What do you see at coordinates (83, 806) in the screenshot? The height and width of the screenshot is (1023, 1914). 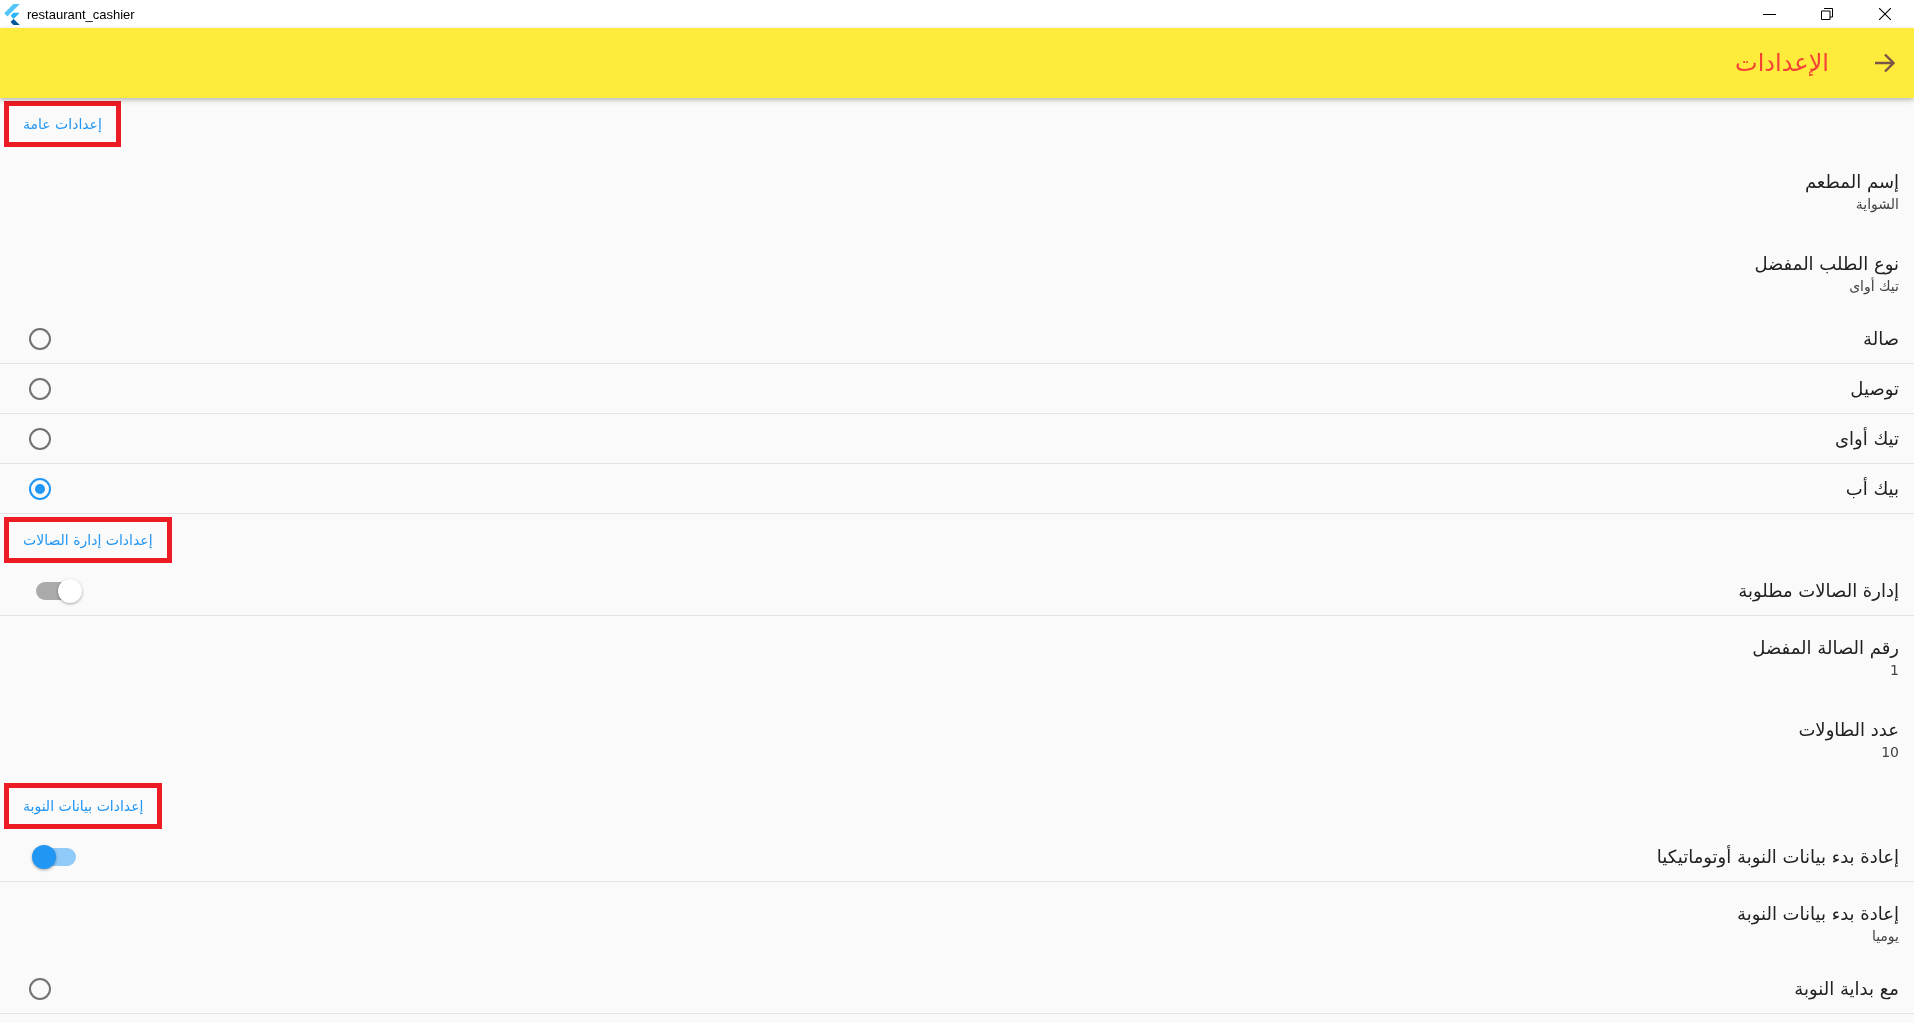 I see `section-title: إعدادات بيانات النوبة` at bounding box center [83, 806].